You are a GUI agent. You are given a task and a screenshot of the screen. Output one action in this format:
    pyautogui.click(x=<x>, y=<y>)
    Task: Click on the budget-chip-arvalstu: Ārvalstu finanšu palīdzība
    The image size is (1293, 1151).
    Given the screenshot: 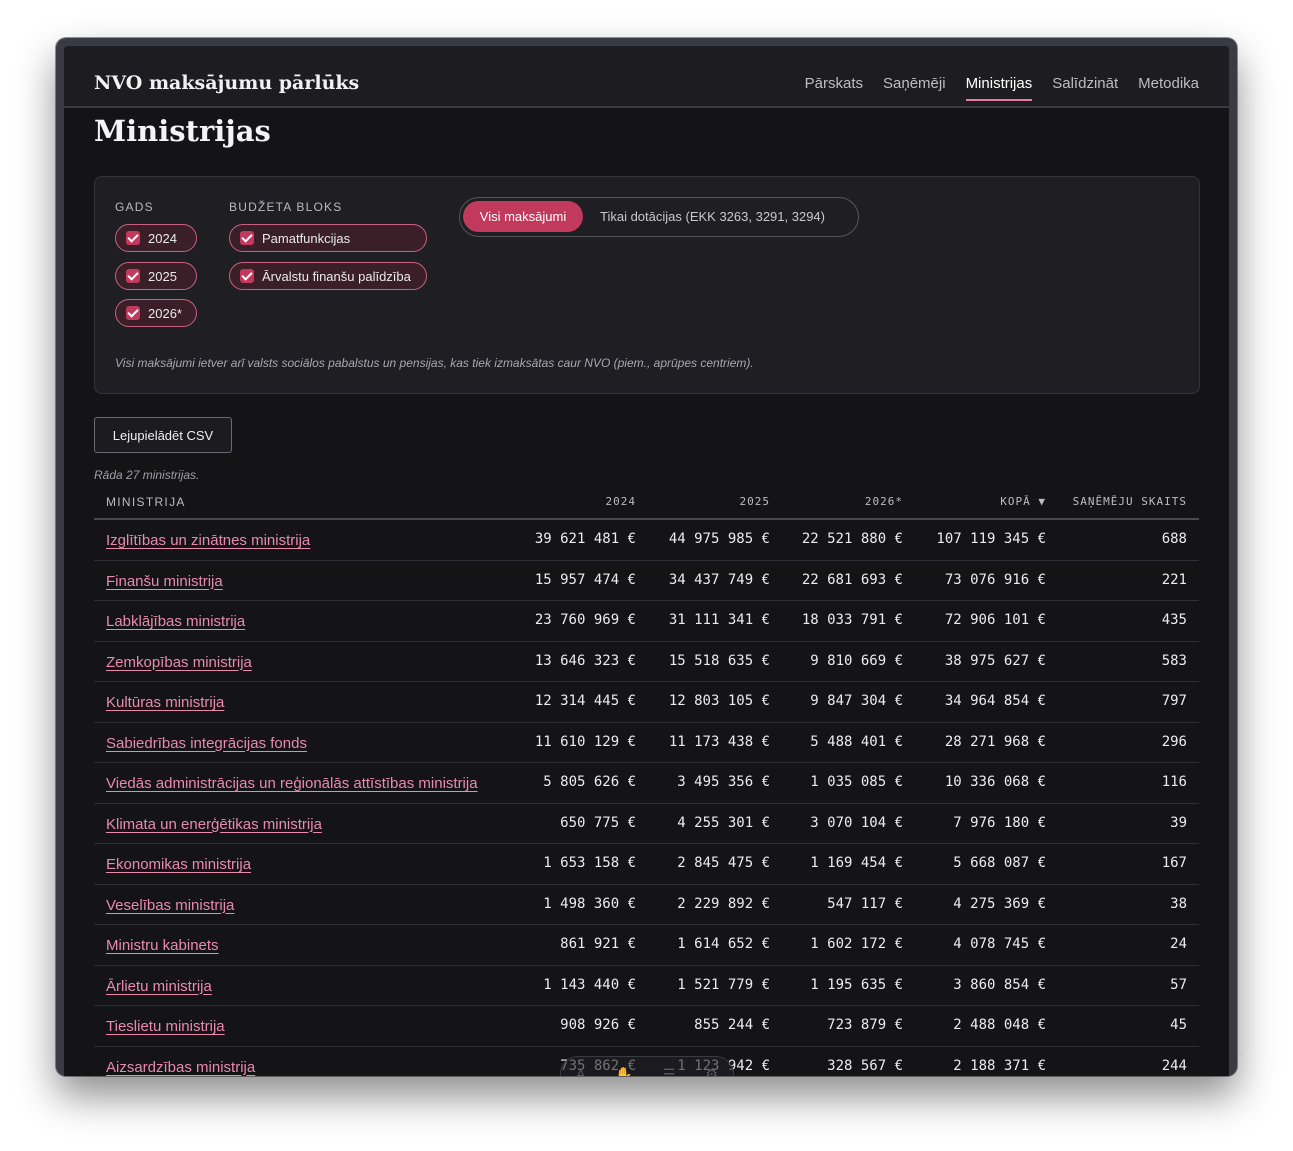 What is the action you would take?
    pyautogui.click(x=328, y=276)
    